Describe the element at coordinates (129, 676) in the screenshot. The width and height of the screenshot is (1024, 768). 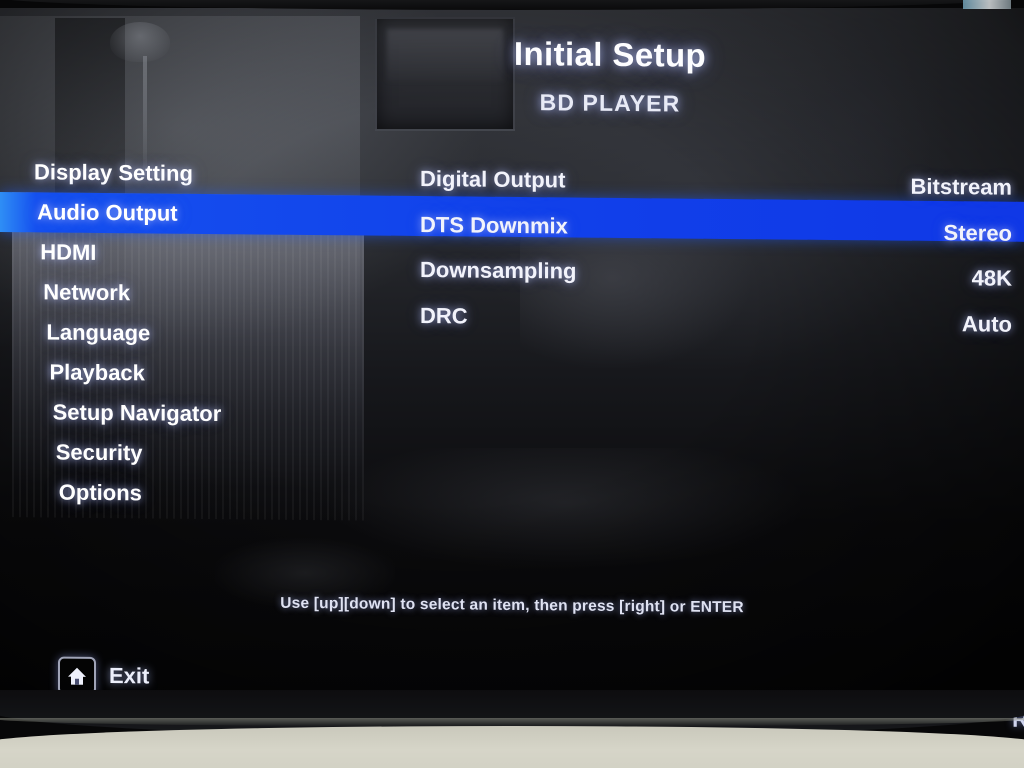
I see `exit-label: Exit` at that location.